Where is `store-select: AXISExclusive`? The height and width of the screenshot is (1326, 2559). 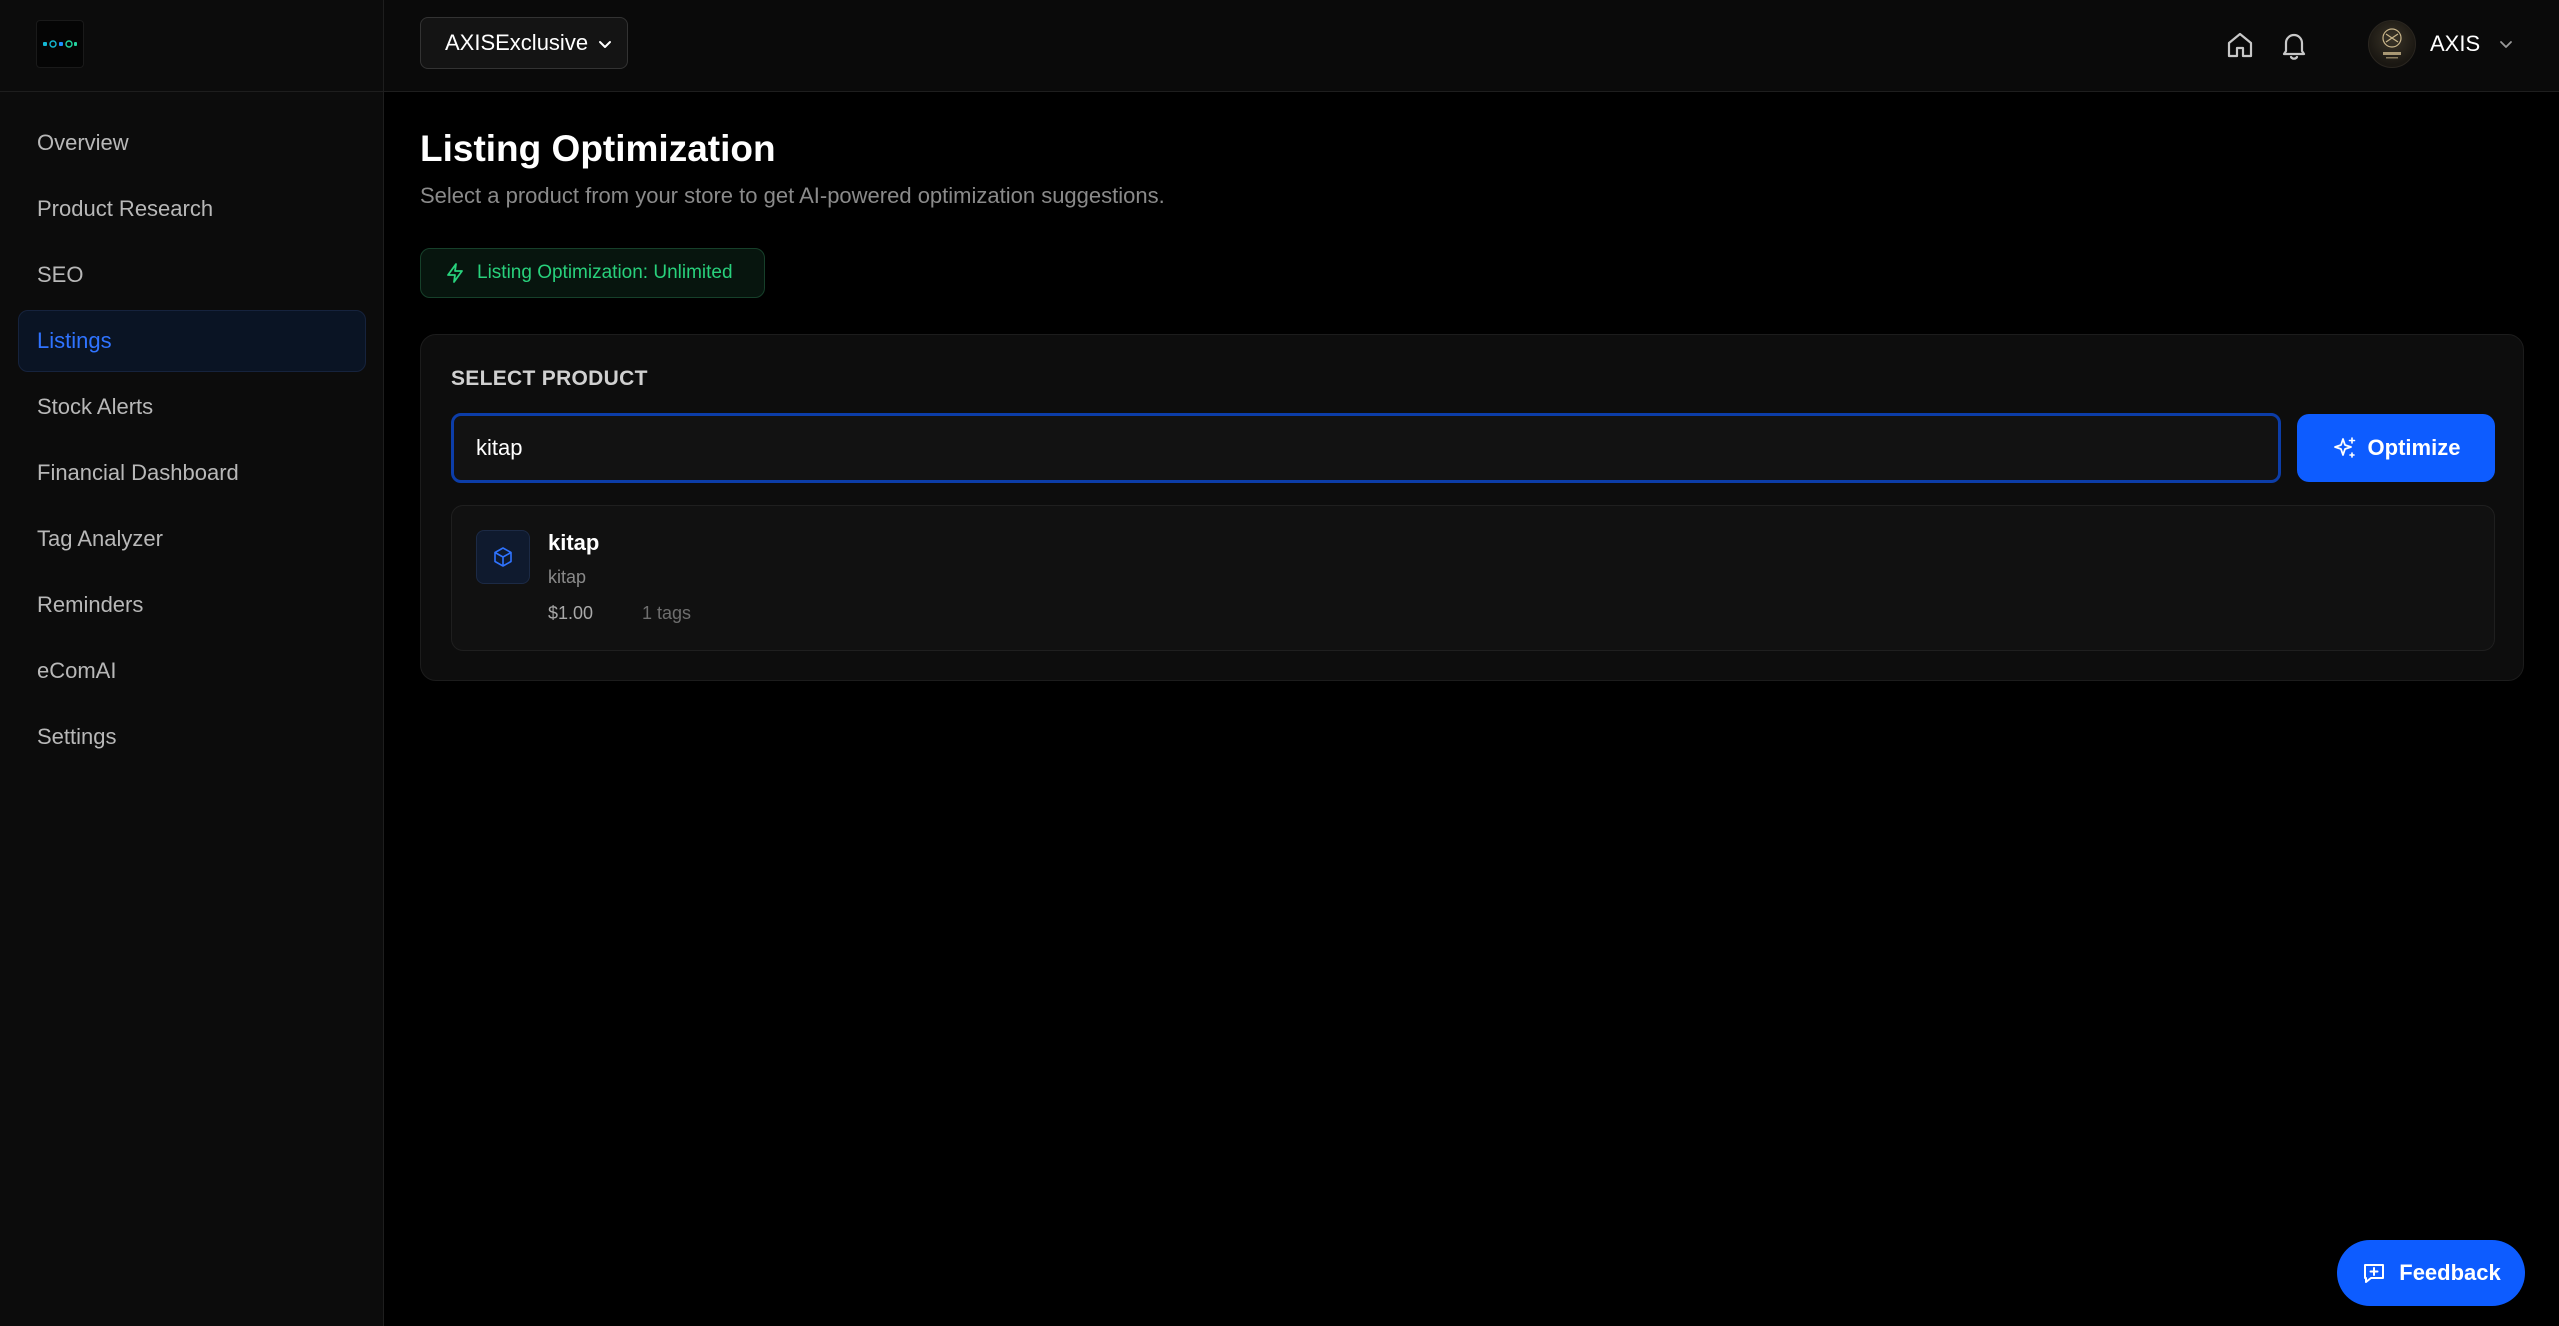
store-select: AXISExclusive is located at coordinates (524, 43).